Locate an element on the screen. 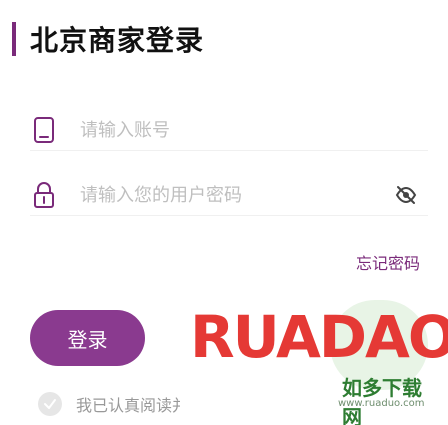  login-button: 登录 is located at coordinates (87, 338).